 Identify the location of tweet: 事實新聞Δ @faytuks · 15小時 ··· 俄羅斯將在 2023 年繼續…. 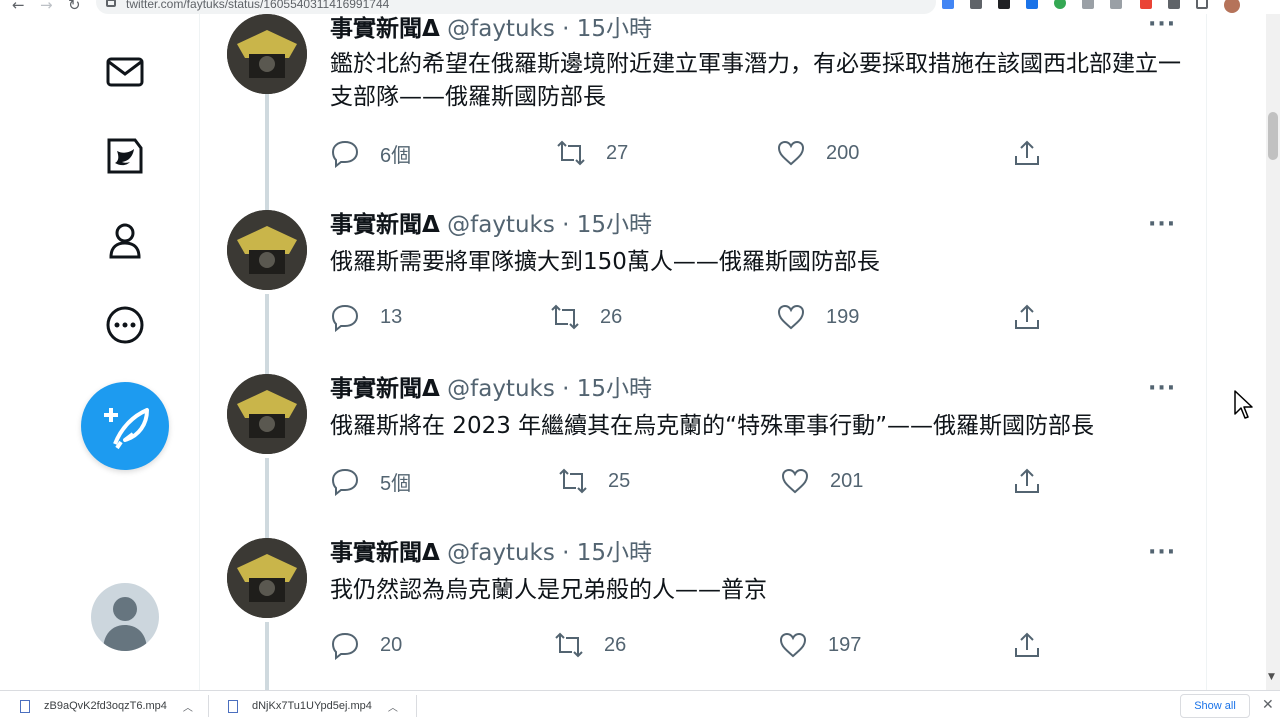
(703, 439).